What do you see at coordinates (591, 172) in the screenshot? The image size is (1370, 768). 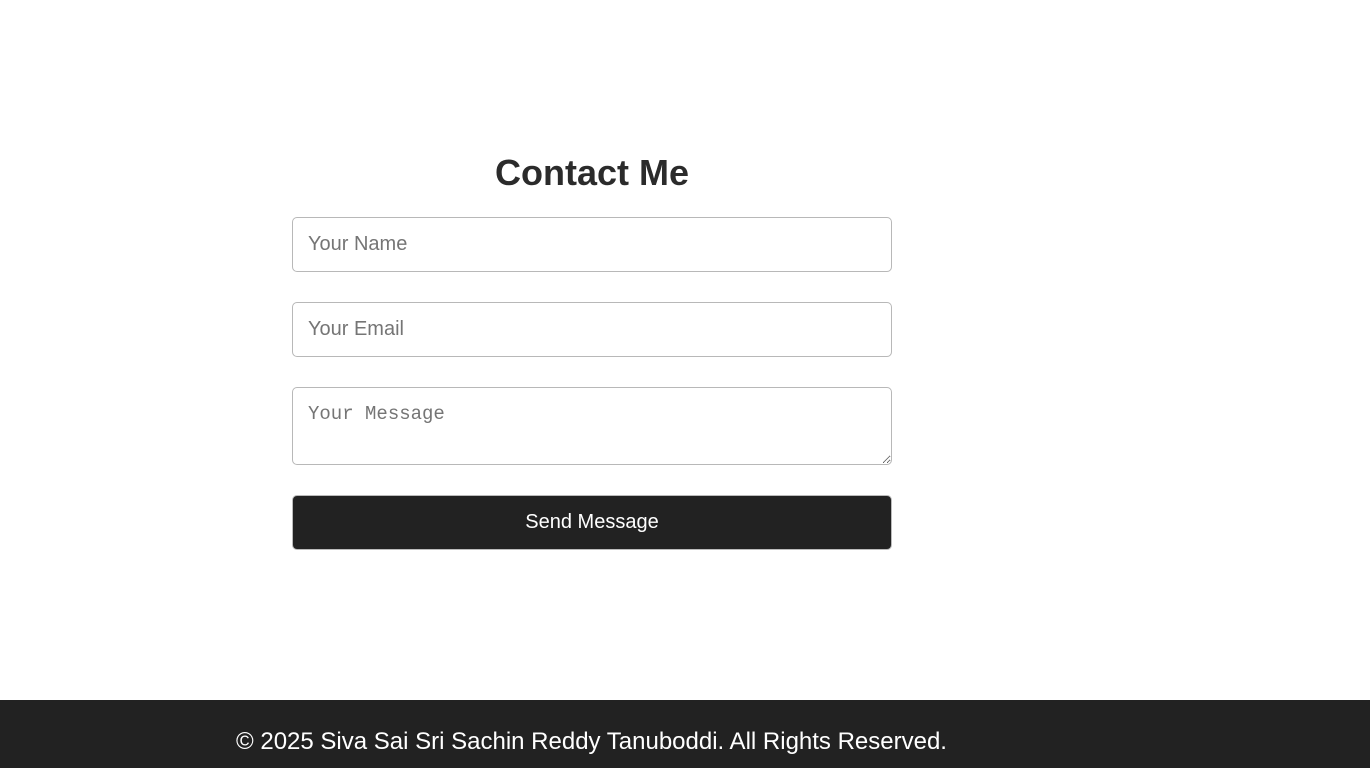 I see `contact-title: Contact Me` at bounding box center [591, 172].